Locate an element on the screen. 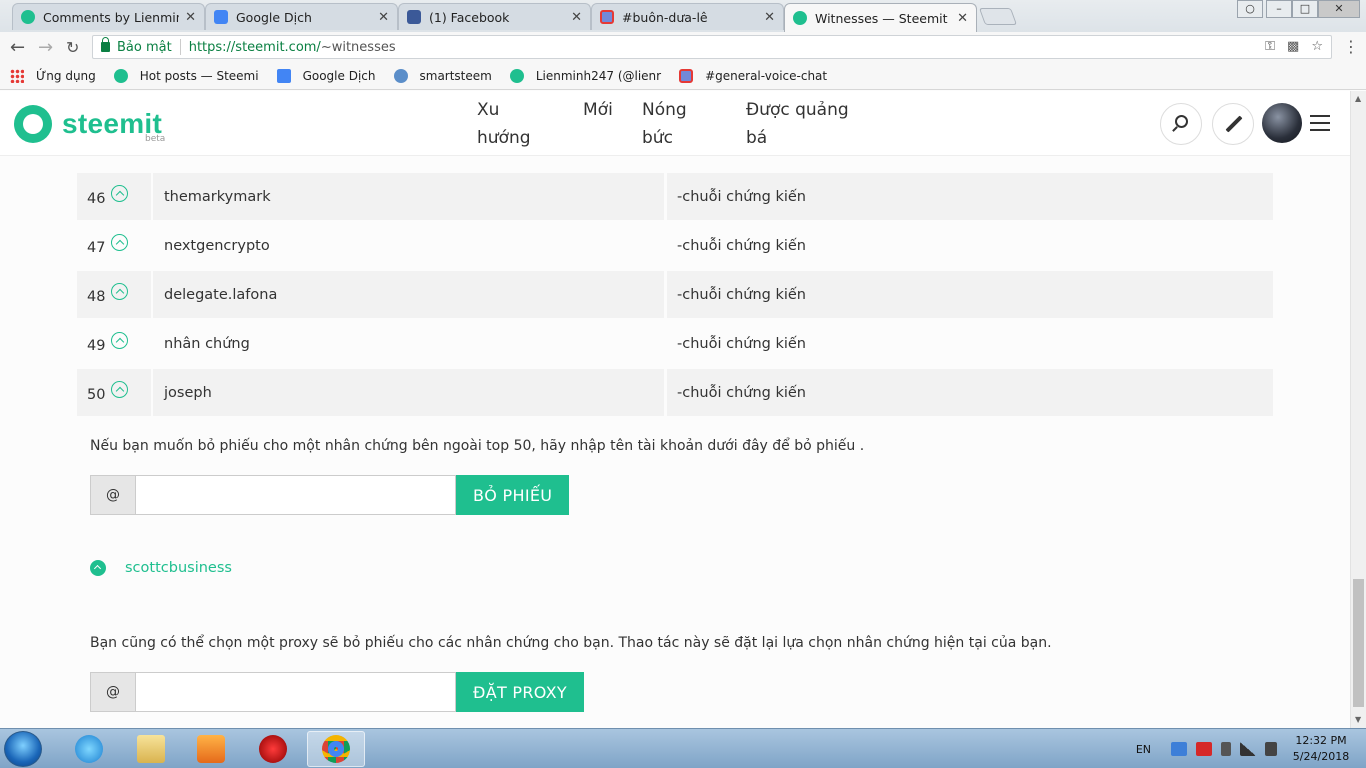 The width and height of the screenshot is (1366, 768). taskbar-file-explorer is located at coordinates (151, 749).